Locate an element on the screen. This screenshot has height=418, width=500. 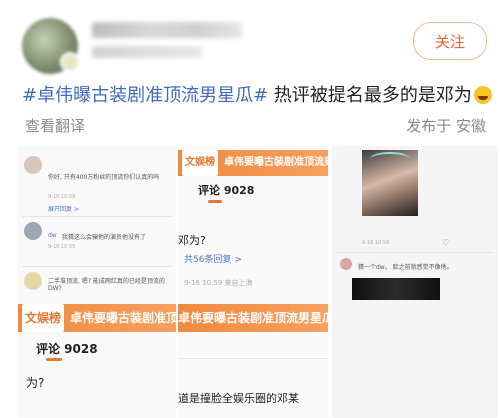
comment-time: 9-16 10:59 is located at coordinates (62, 197).